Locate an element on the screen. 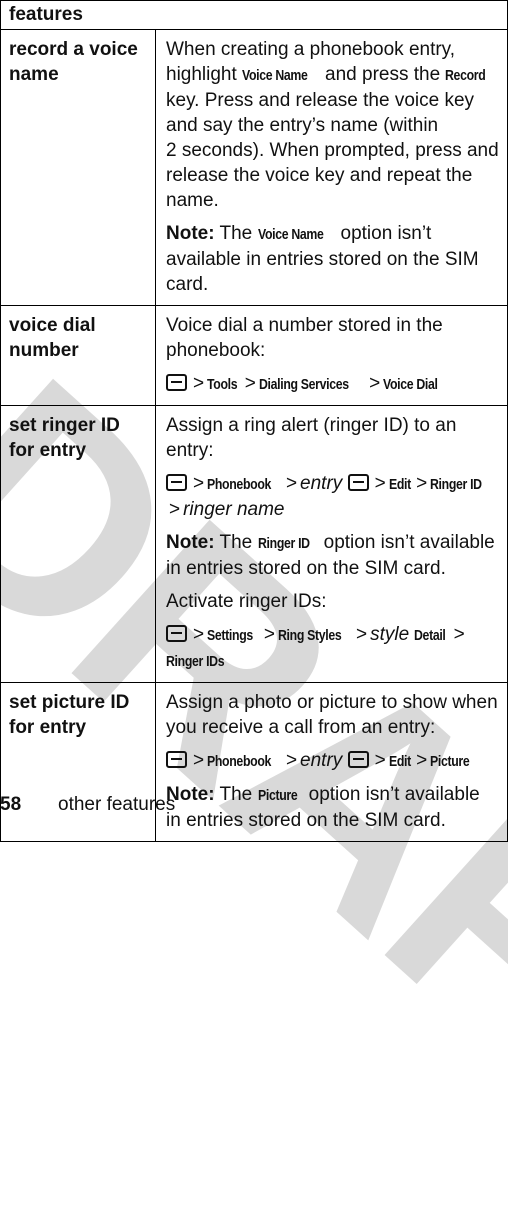 The height and width of the screenshot is (1226, 508). table-header-row: features is located at coordinates (254, 15).